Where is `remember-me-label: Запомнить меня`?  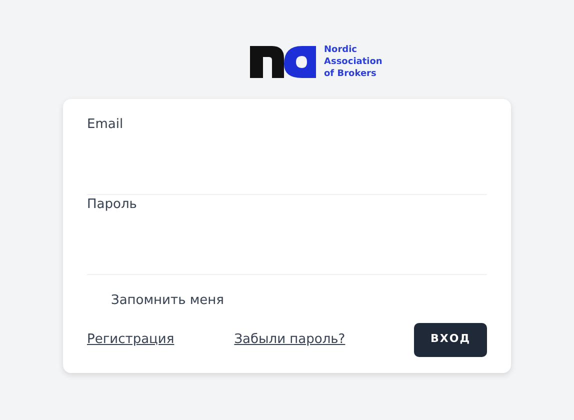 remember-me-label: Запомнить меня is located at coordinates (299, 300).